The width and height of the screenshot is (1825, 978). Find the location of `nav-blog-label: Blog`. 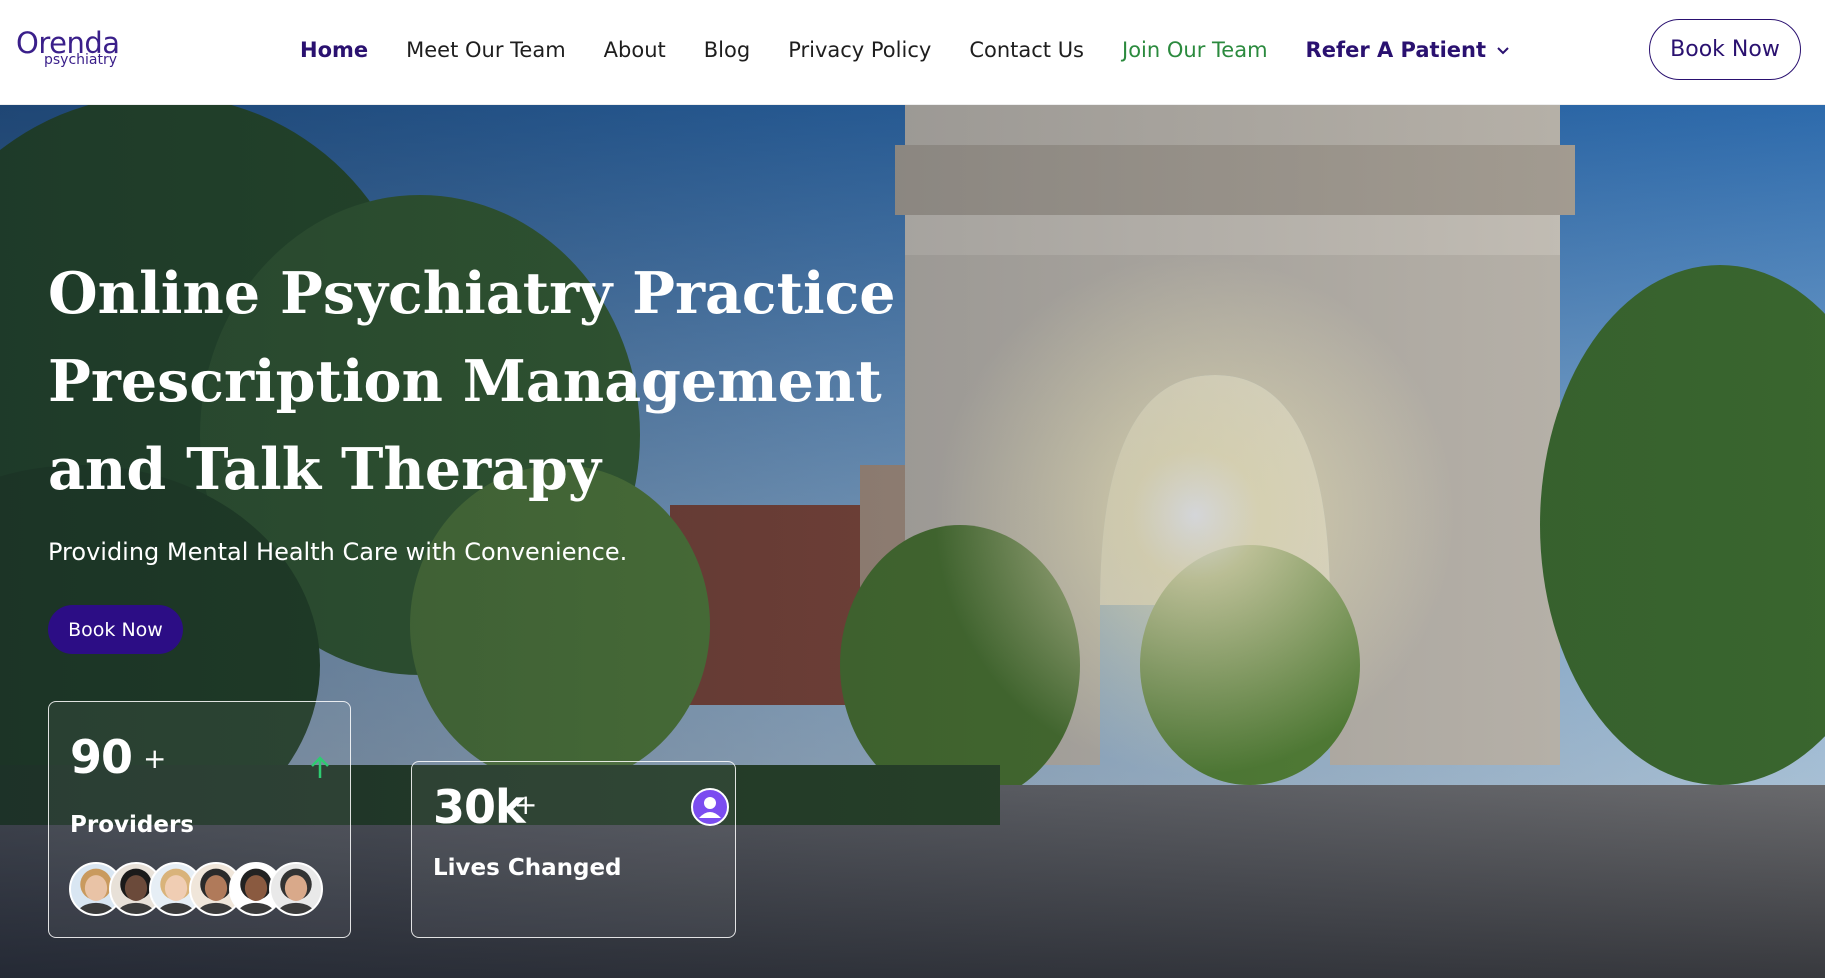

nav-blog-label: Blog is located at coordinates (727, 50).